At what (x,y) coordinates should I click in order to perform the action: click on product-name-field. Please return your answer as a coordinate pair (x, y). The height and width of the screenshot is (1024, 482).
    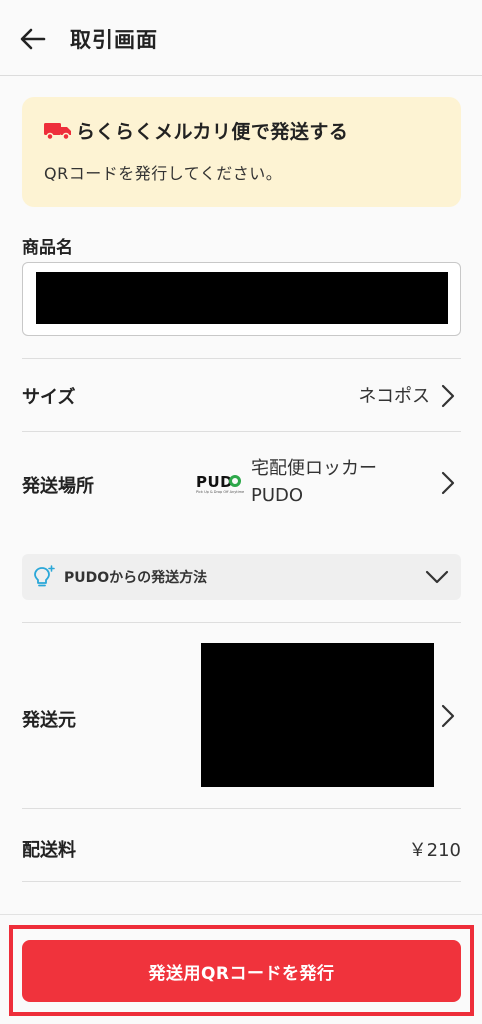
    Looking at the image, I should click on (241, 299).